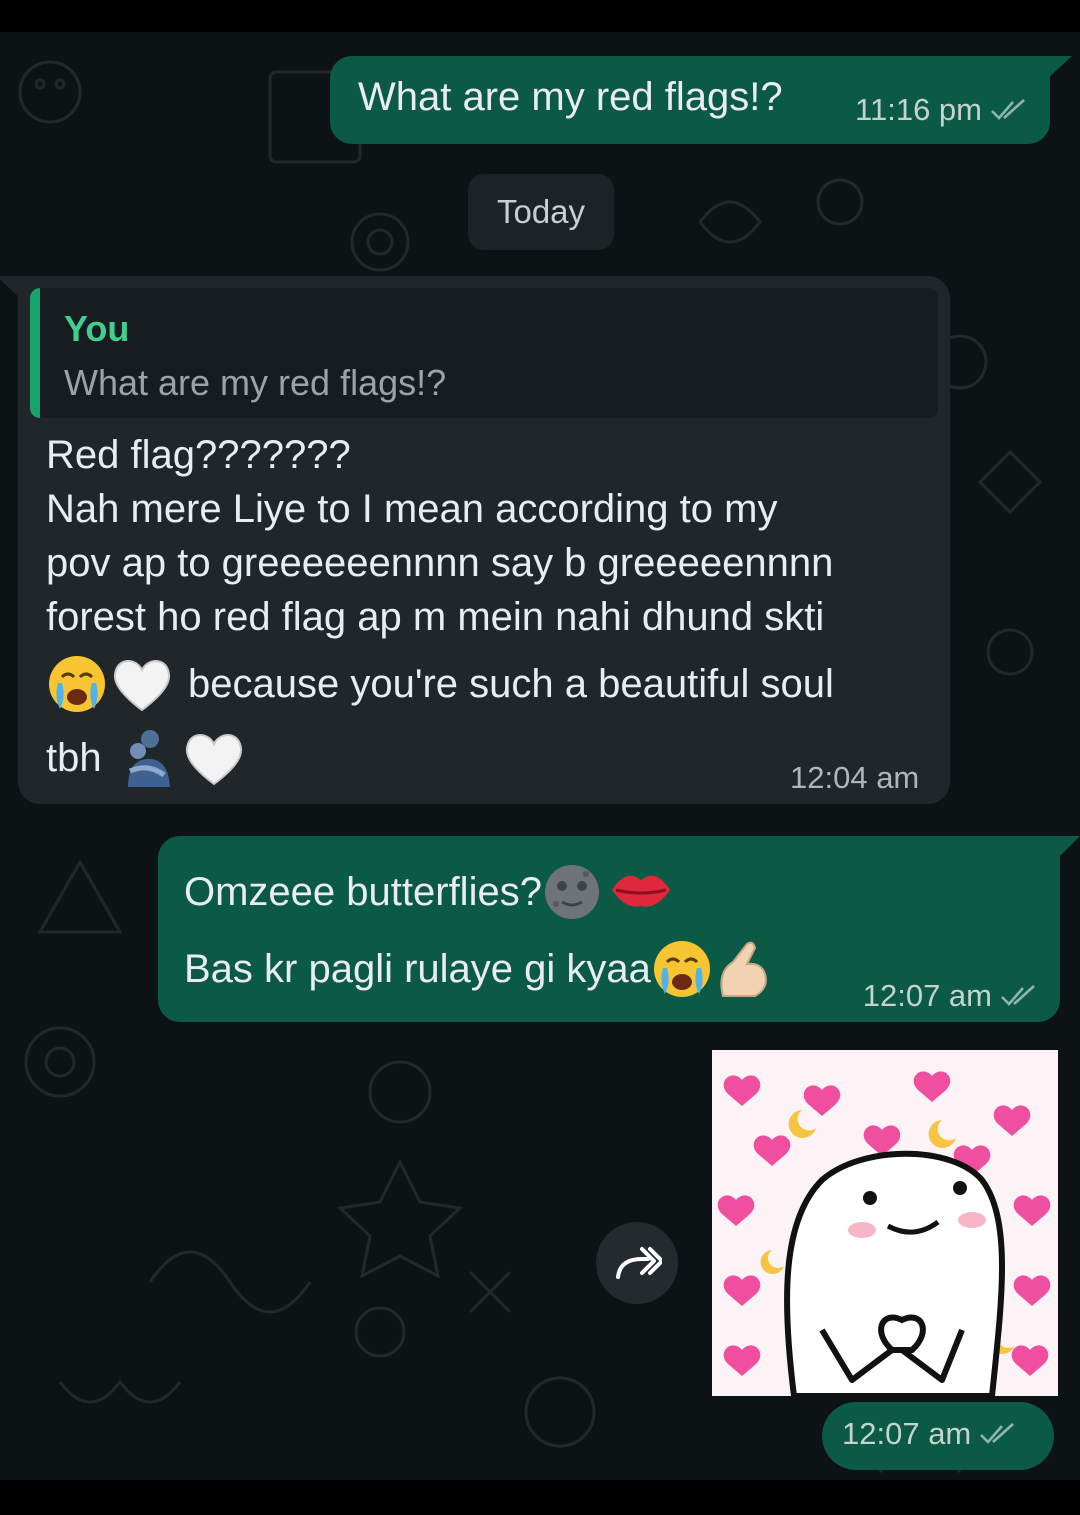 Image resolution: width=1080 pixels, height=1515 pixels. I want to click on message-meta: 11:16 pm, so click(943, 110).